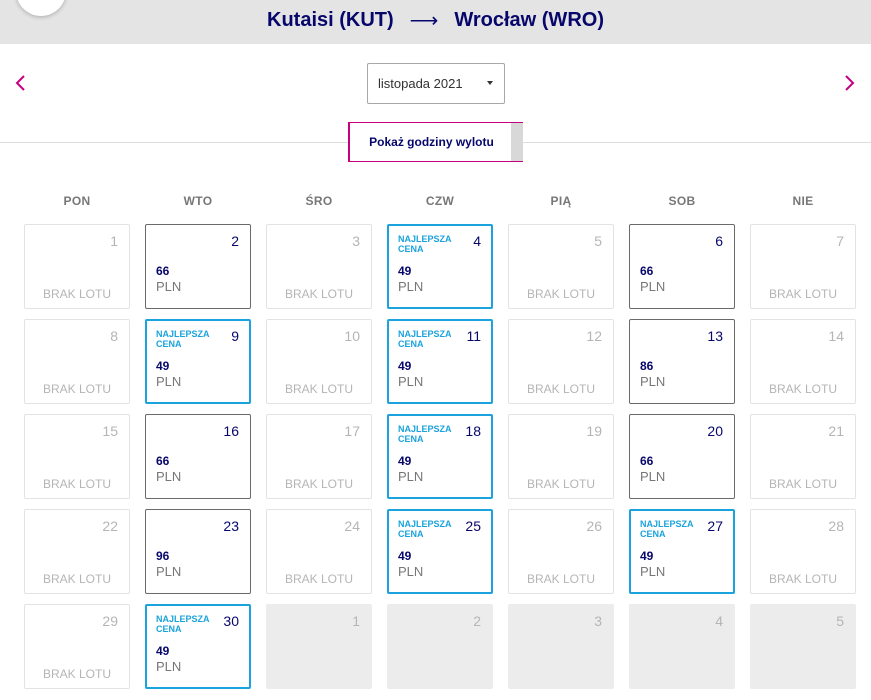 The image size is (871, 700). Describe the element at coordinates (77, 456) in the screenshot. I see `calendar-day: 15 BRAK LOTU` at that location.